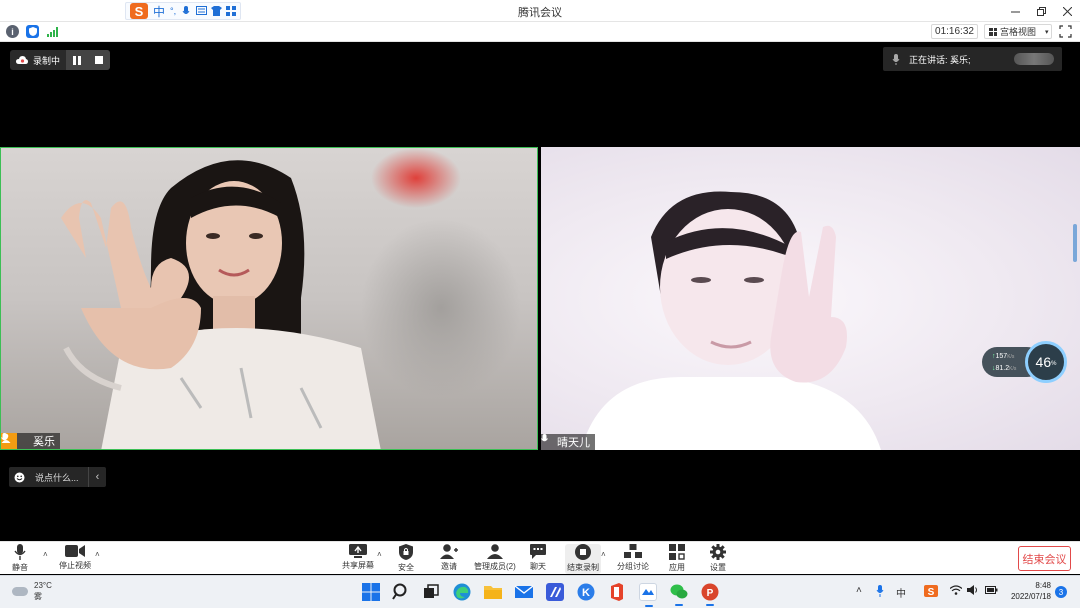  I want to click on minimize-icon, so click(1015, 11).